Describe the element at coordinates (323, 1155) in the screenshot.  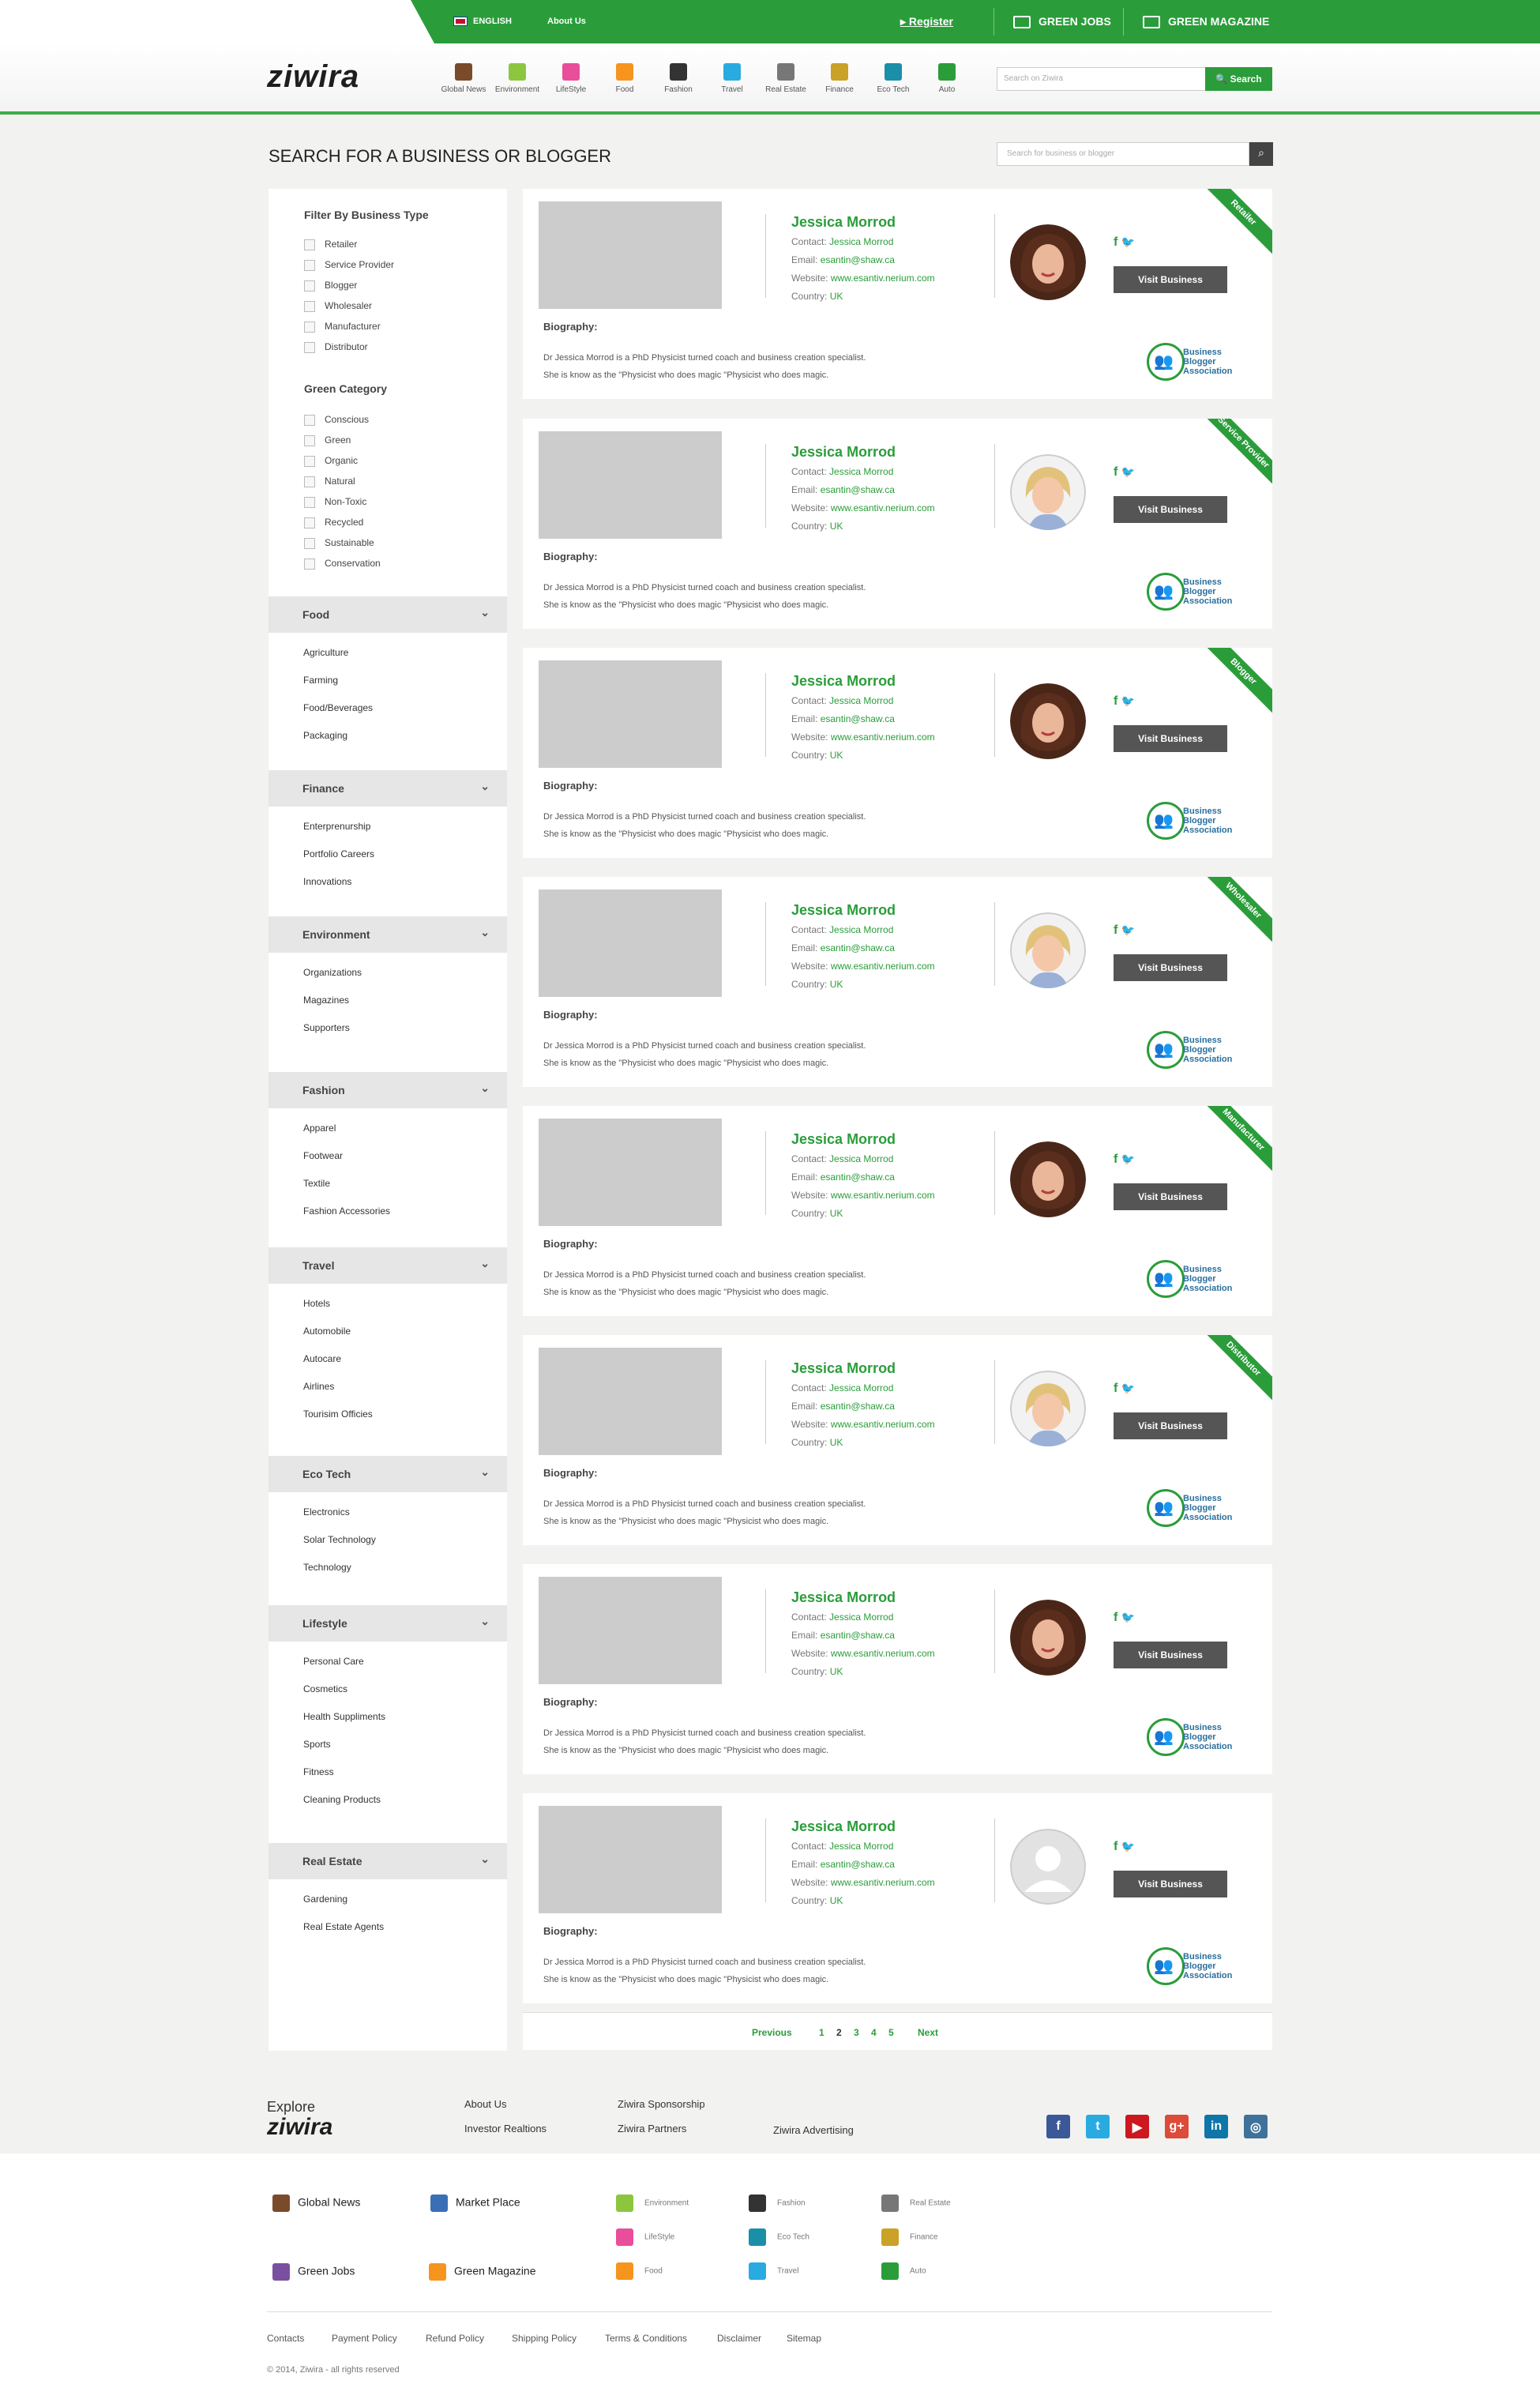
I see `sidebar-link: Footwear` at that location.